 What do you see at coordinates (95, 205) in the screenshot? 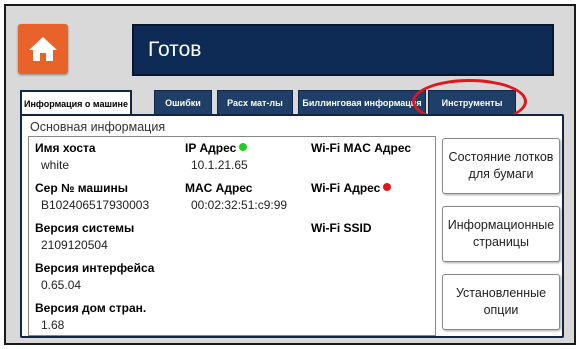
I see `field-value: B102406517930003` at bounding box center [95, 205].